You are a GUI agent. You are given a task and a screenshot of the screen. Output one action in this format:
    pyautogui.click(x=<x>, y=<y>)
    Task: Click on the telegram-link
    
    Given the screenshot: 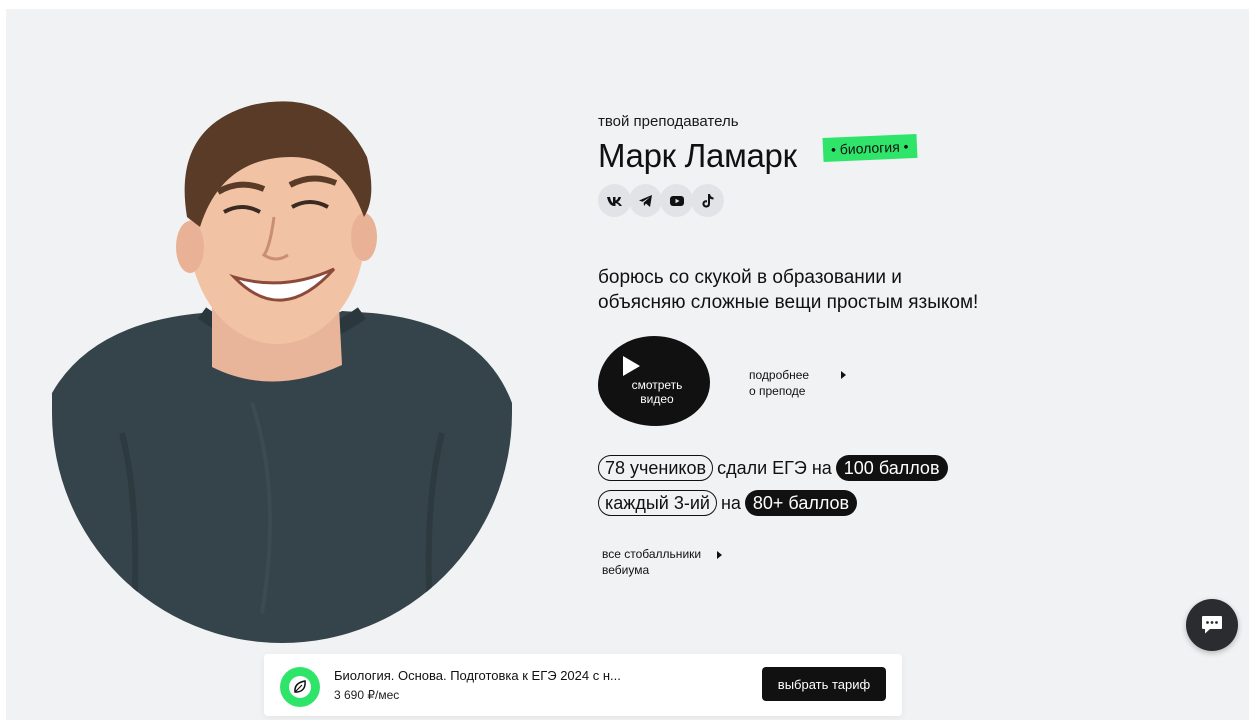 What is the action you would take?
    pyautogui.click(x=645, y=200)
    